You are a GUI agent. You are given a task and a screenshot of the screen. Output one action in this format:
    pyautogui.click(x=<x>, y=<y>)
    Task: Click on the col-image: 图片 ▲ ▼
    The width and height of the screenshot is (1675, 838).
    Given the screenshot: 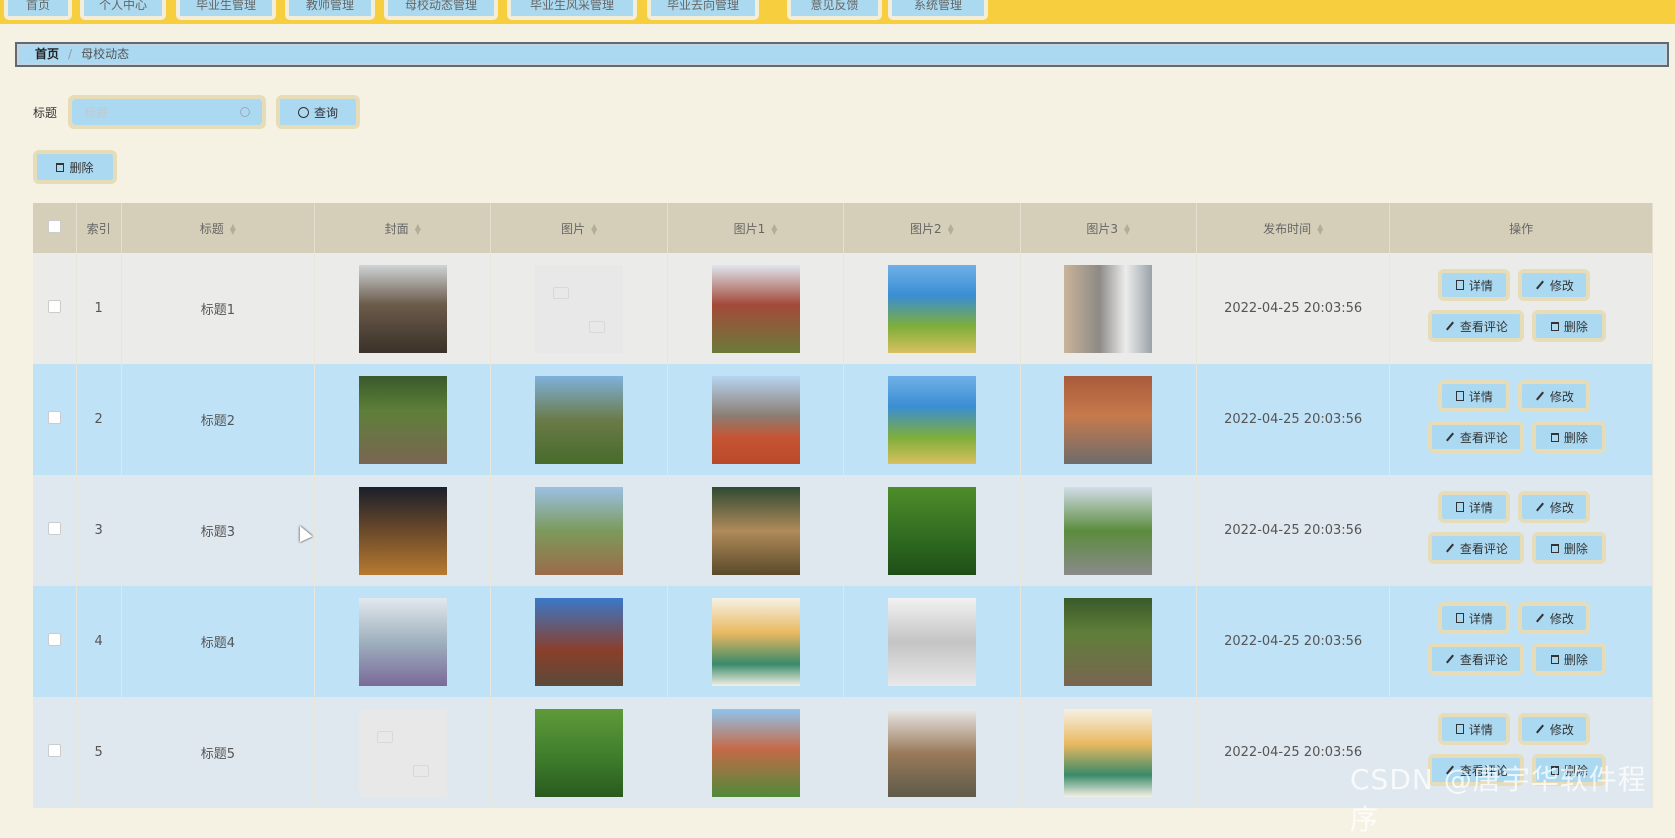 What is the action you would take?
    pyautogui.click(x=579, y=228)
    